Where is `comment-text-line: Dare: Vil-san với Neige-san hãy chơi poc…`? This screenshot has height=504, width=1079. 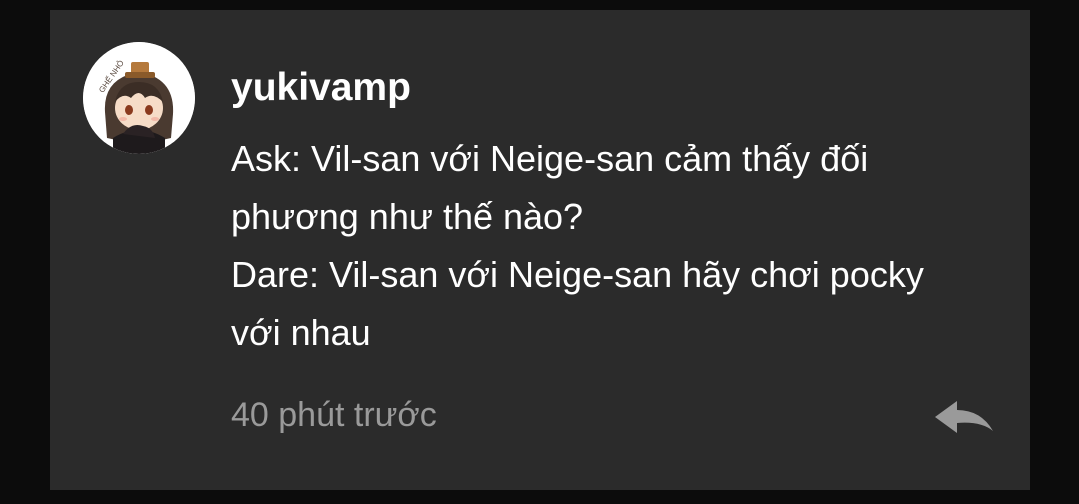
comment-text-line: Dare: Vil-san với Neige-san hãy chơi poc… is located at coordinates (577, 274).